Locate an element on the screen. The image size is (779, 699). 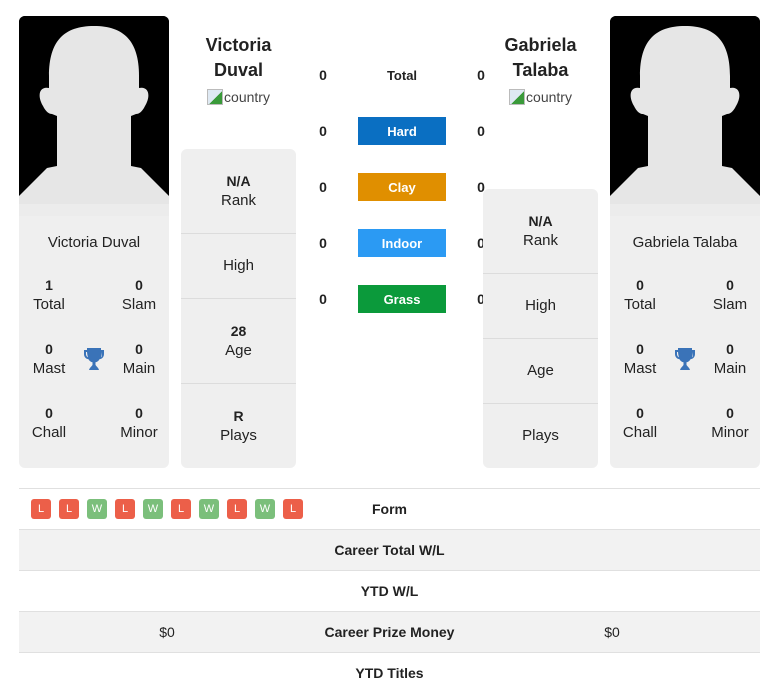
player2-info-card: N/A Rank High Age Plays is located at coordinates (540, 328).